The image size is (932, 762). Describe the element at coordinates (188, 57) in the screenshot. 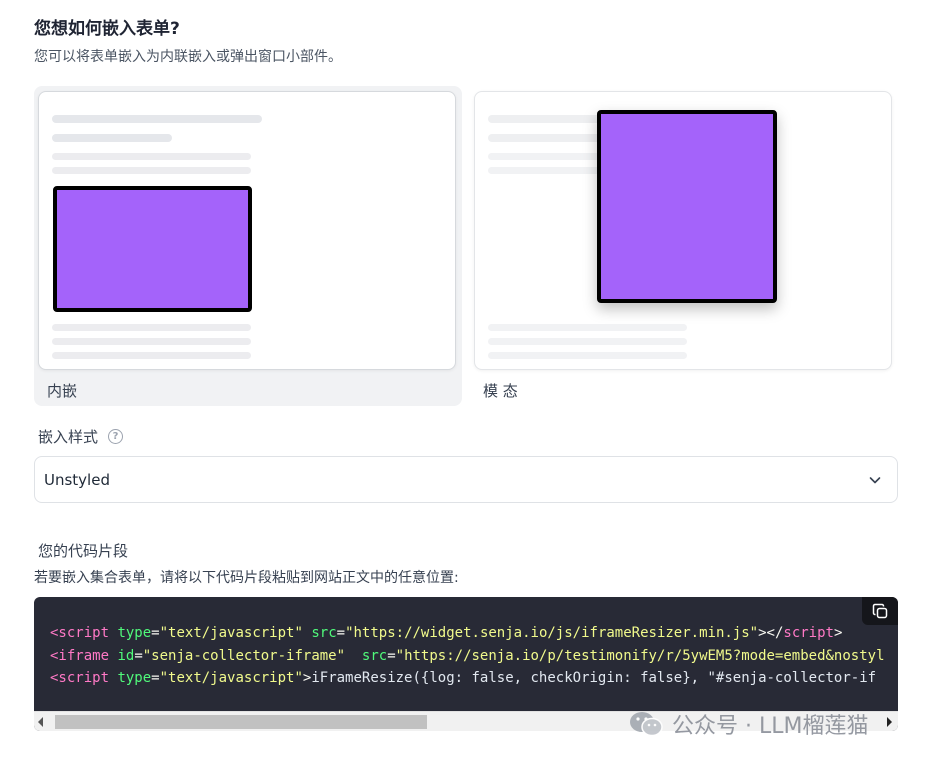

I see `page-subtitle: 您可以将表单嵌入为内联嵌入或弹出窗口小部件。` at that location.